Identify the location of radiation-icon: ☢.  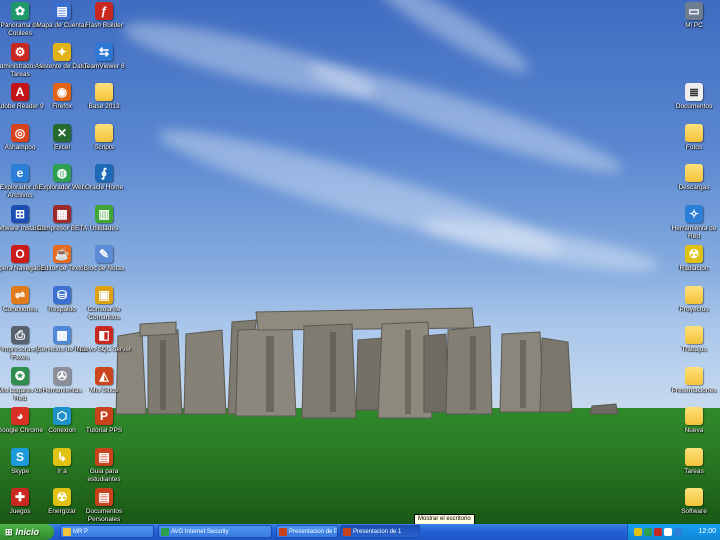
(62, 497).